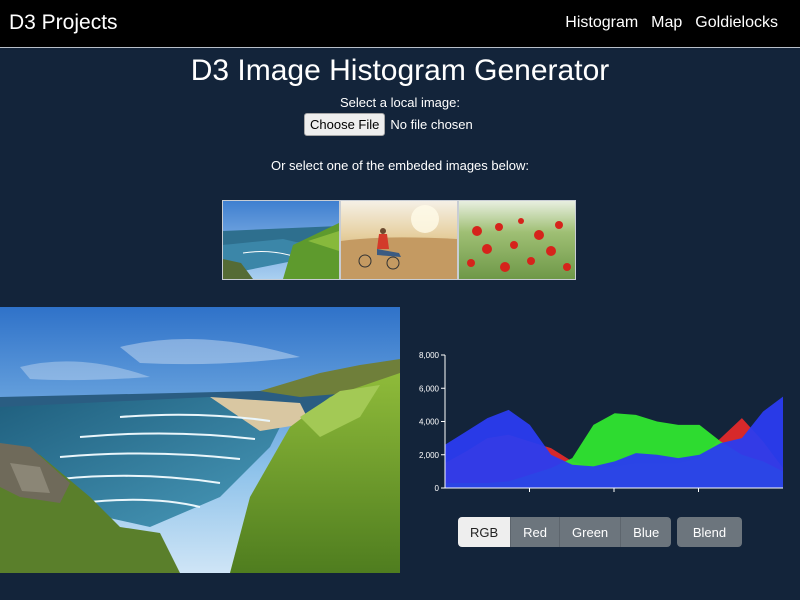 Image resolution: width=800 pixels, height=600 pixels. I want to click on channel-button-blue: Blue, so click(646, 532).